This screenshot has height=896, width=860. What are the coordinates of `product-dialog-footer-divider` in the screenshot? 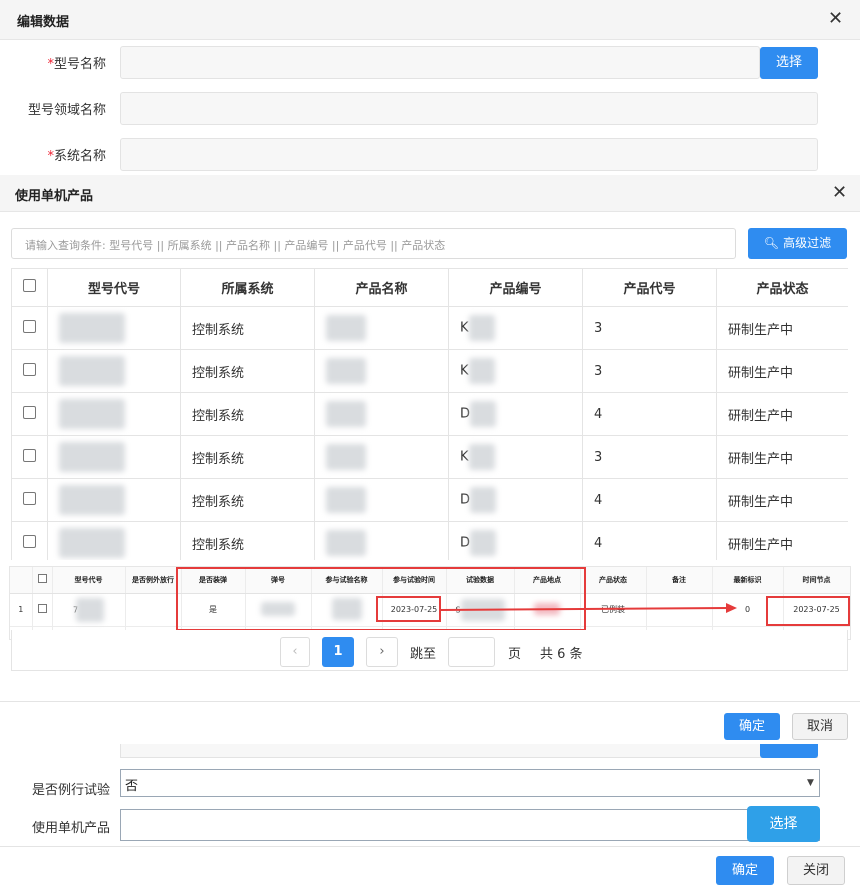 It's located at (430, 701).